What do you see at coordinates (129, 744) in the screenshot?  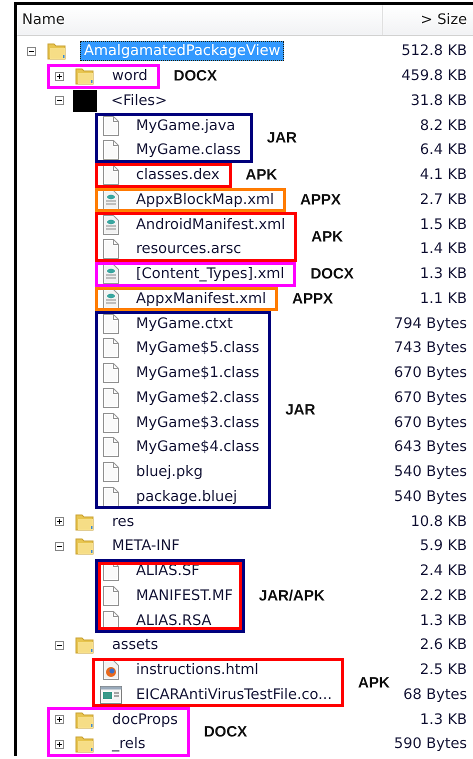 I see `tree-item: _rels` at bounding box center [129, 744].